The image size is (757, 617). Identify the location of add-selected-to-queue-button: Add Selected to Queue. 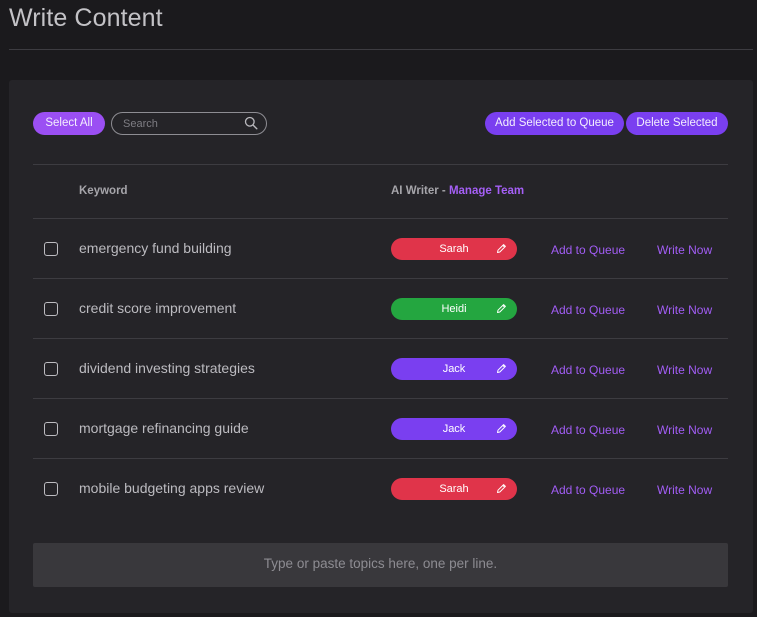
(554, 123).